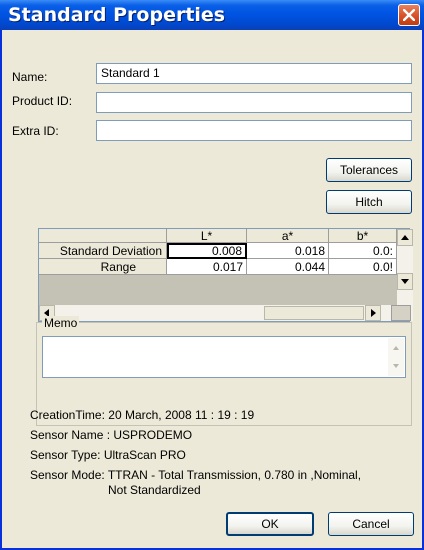 The height and width of the screenshot is (550, 424). Describe the element at coordinates (288, 236) in the screenshot. I see `column-header-a: a*` at that location.